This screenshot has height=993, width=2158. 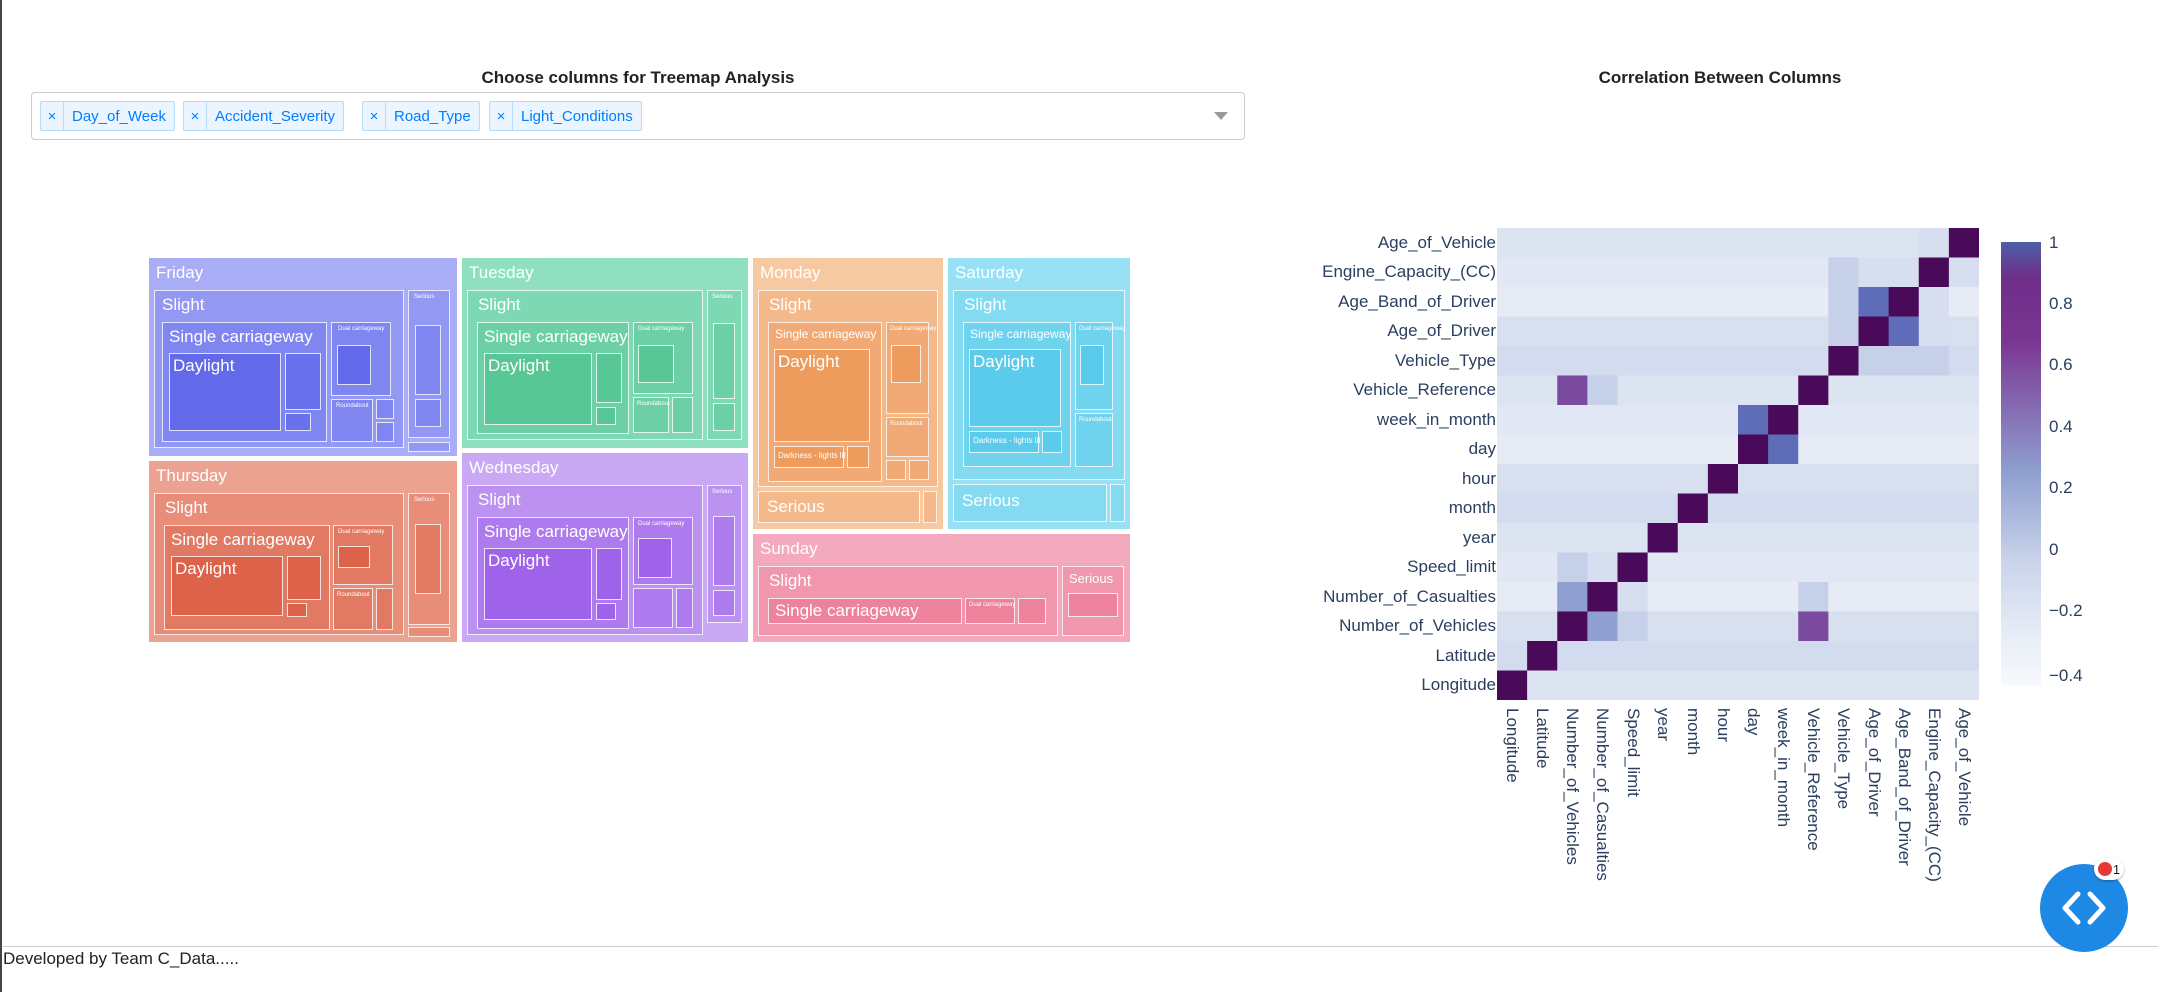 What do you see at coordinates (1005, 442) in the screenshot?
I see `tile-darkness-lights-lit: Darkness - lights lit` at bounding box center [1005, 442].